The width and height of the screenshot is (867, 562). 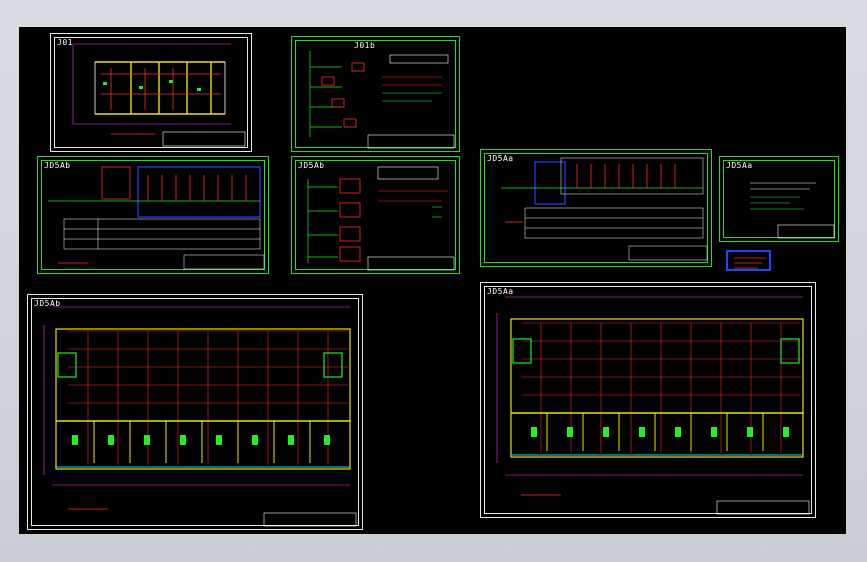 What do you see at coordinates (792, 210) in the screenshot?
I see `legend-drawing` at bounding box center [792, 210].